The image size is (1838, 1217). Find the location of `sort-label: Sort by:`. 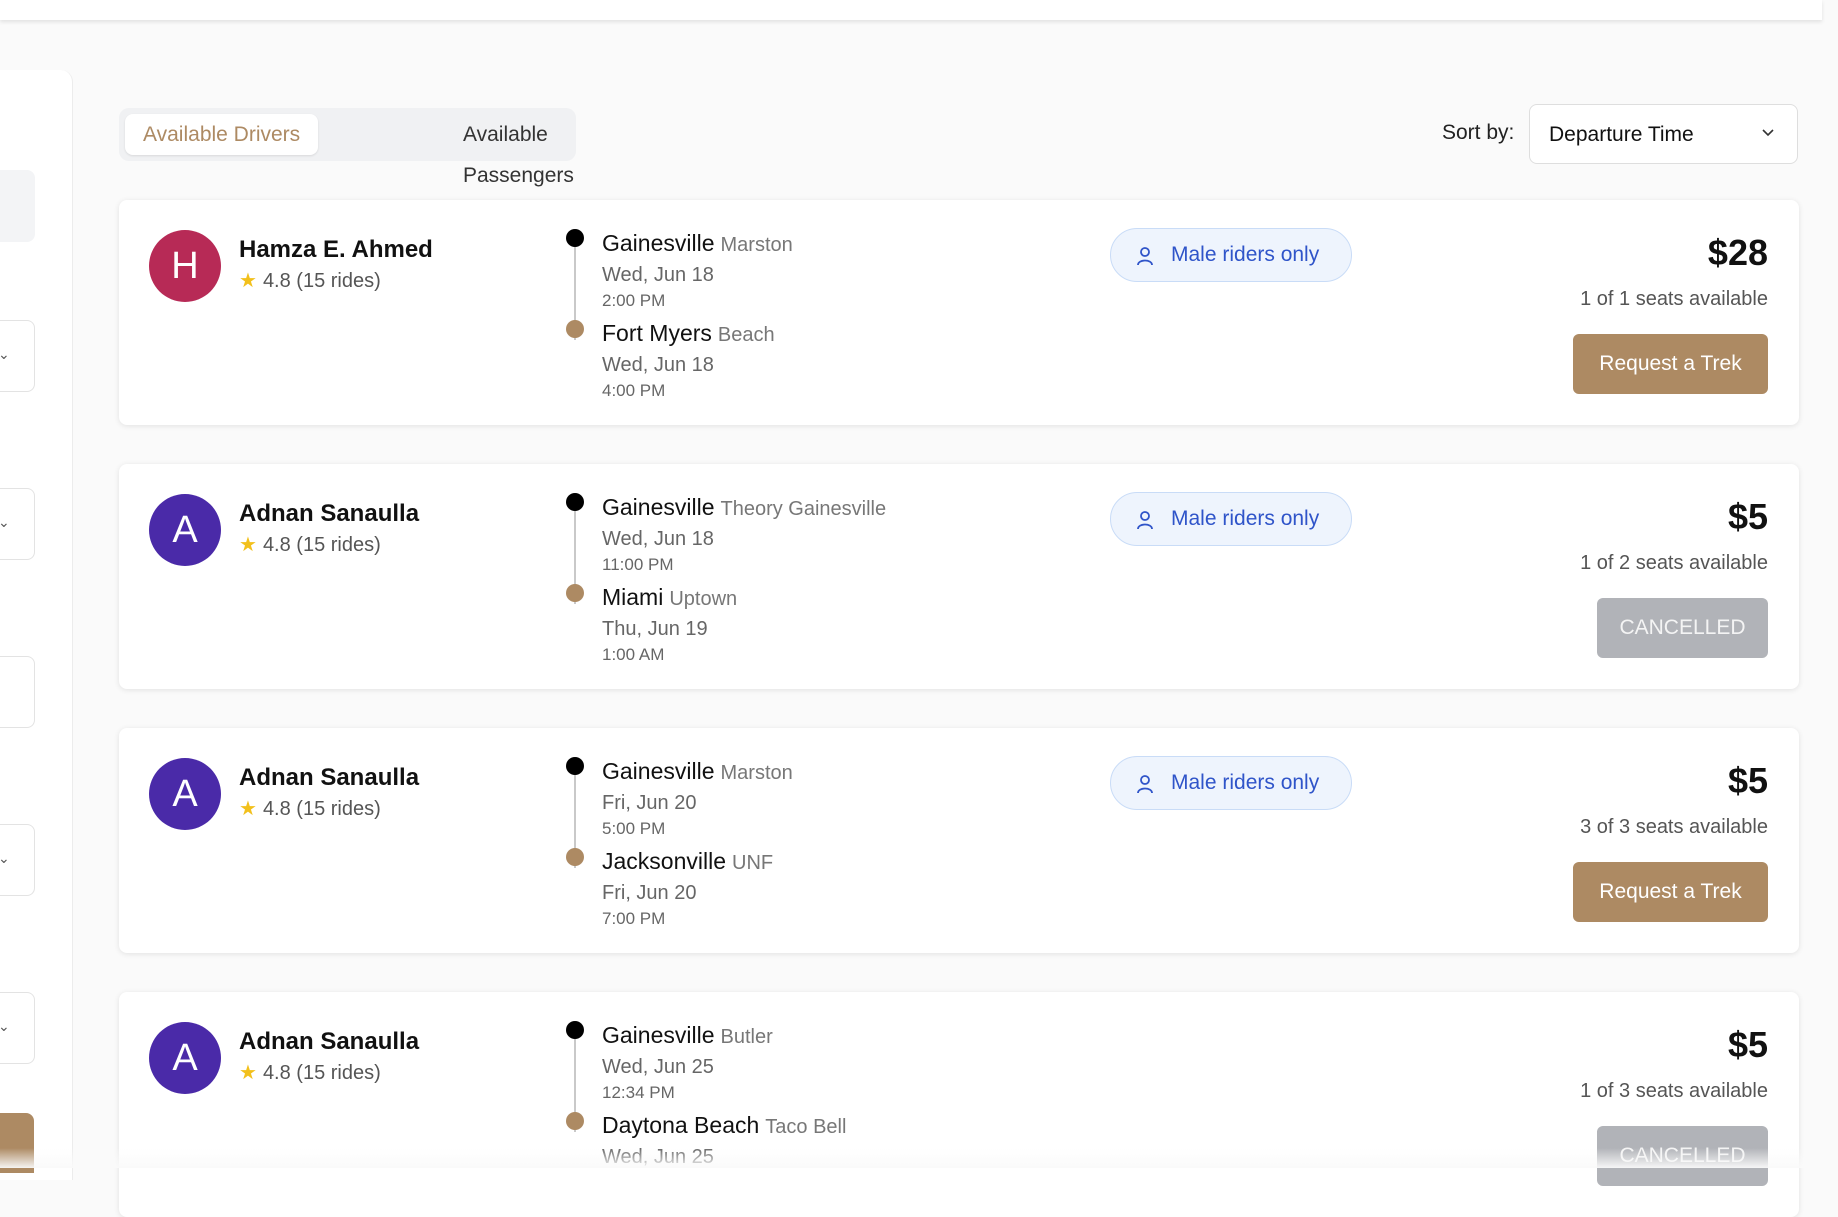

sort-label: Sort by: is located at coordinates (1478, 132).